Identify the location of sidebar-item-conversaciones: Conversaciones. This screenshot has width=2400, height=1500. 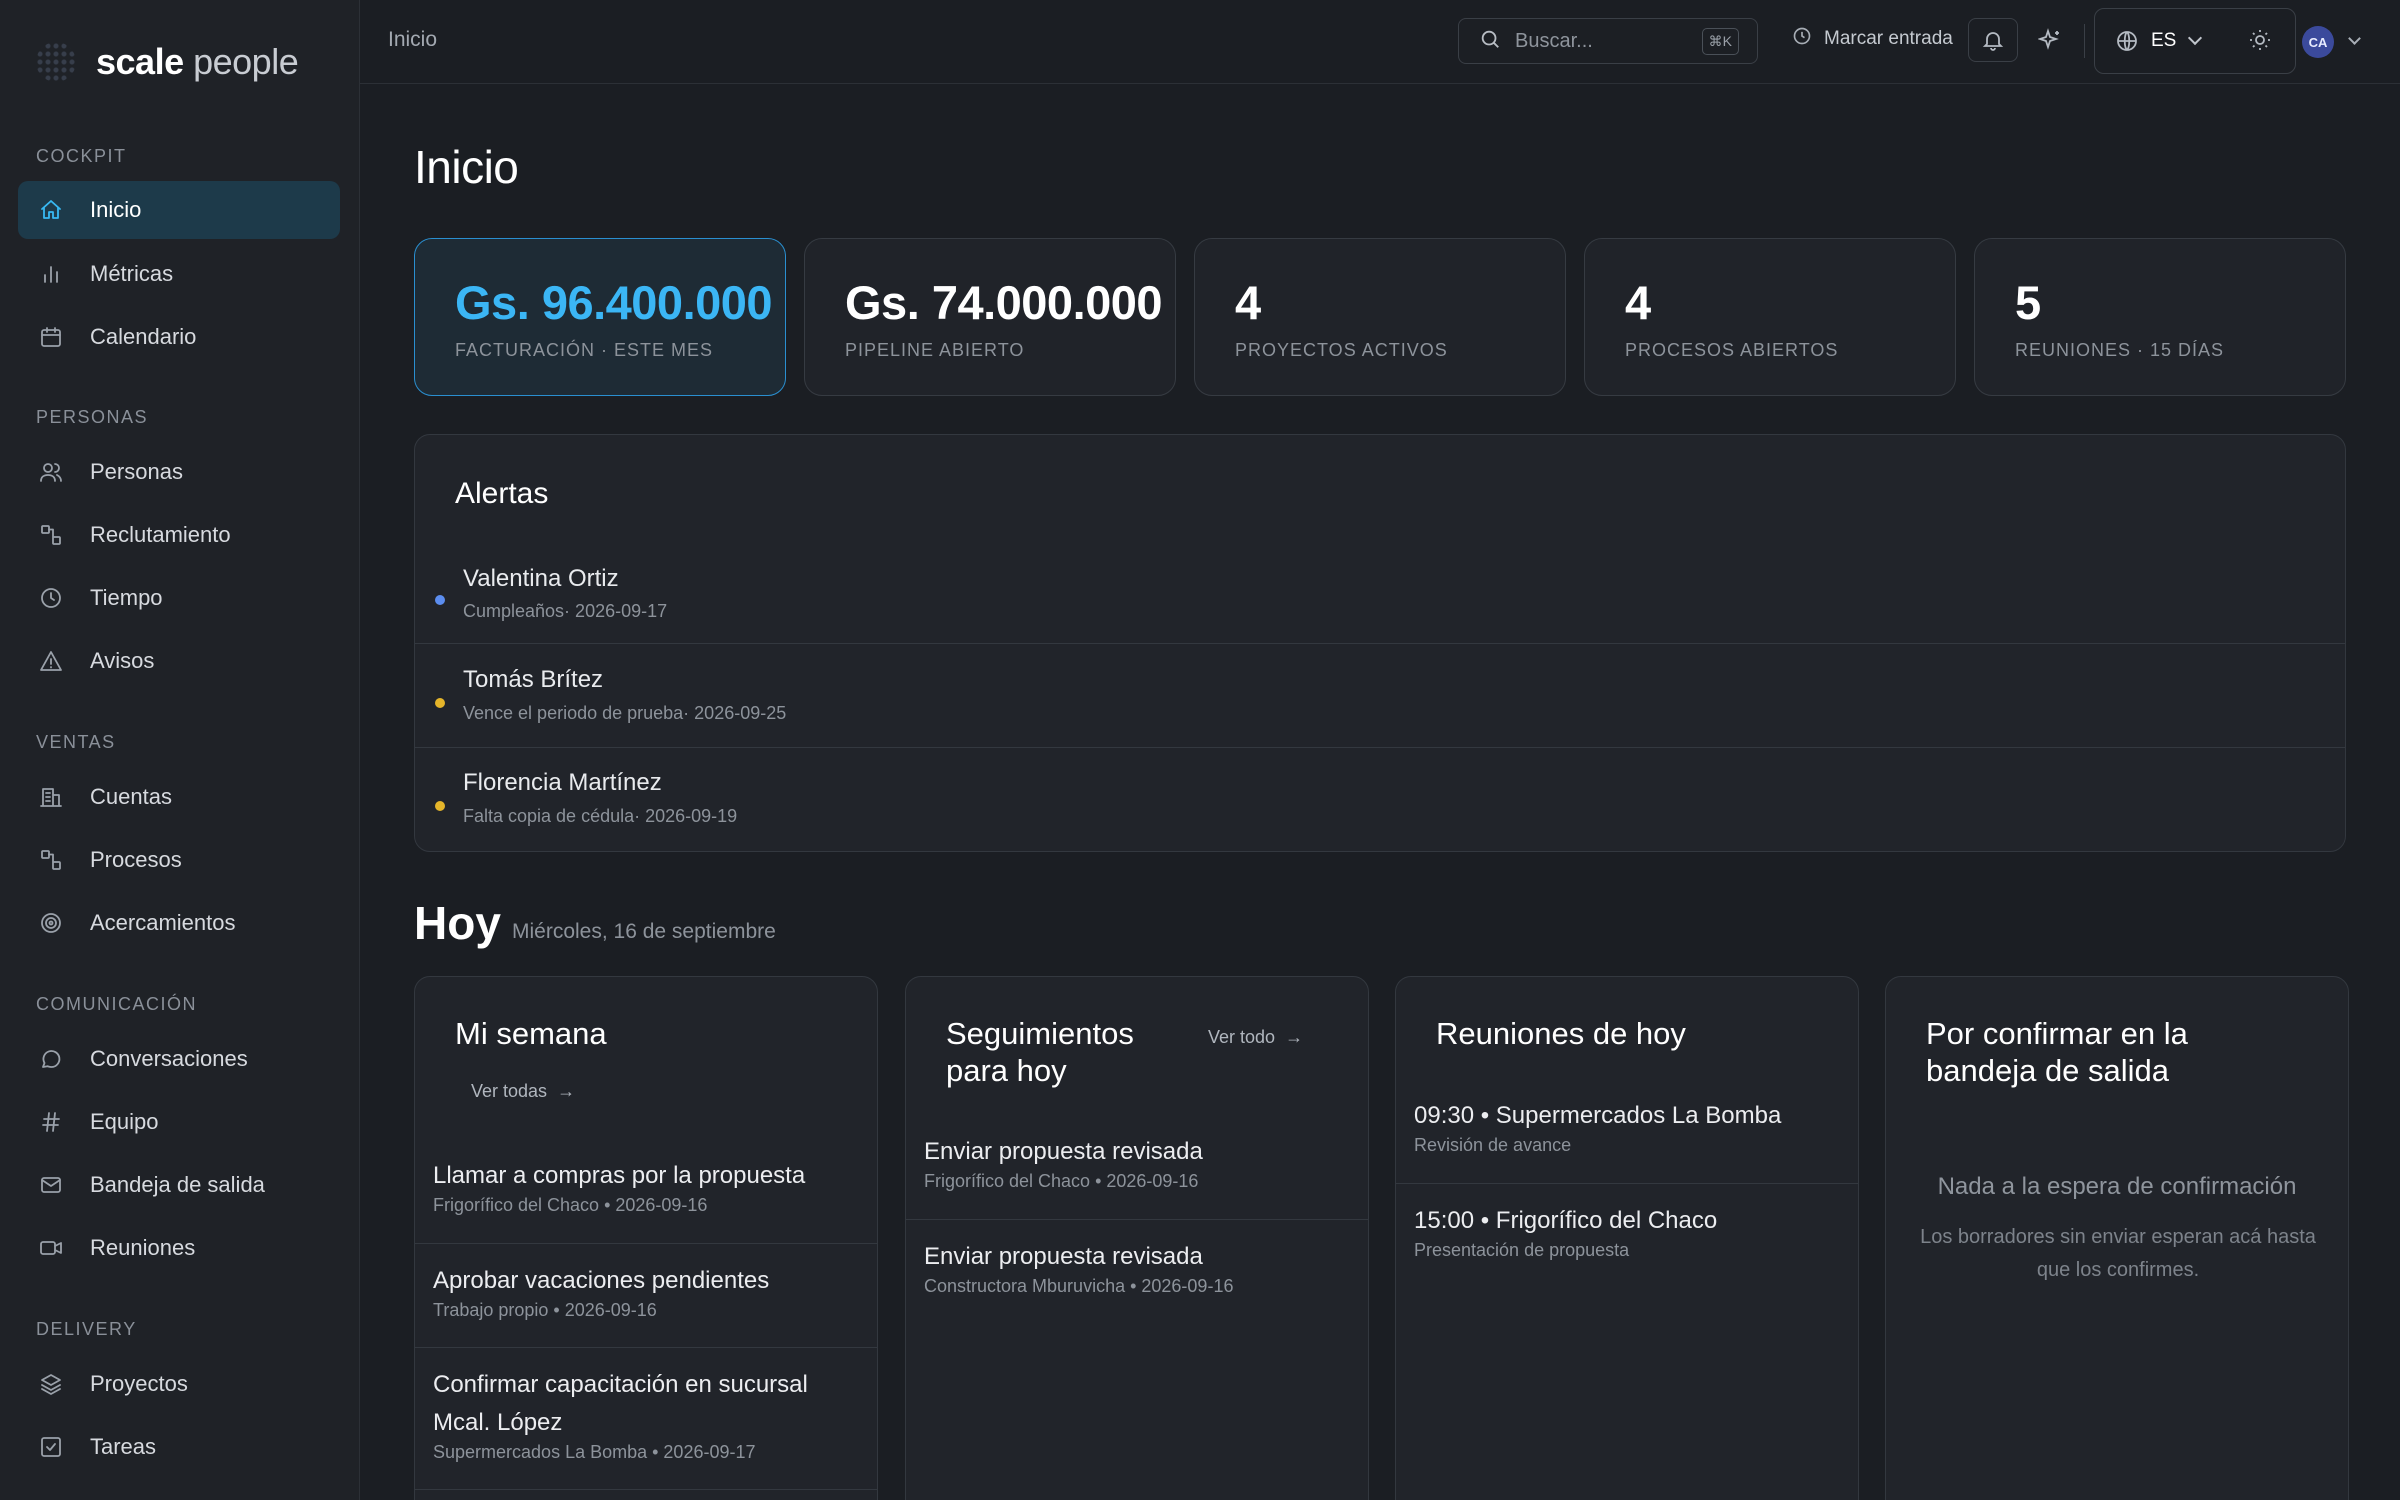
(179, 1059).